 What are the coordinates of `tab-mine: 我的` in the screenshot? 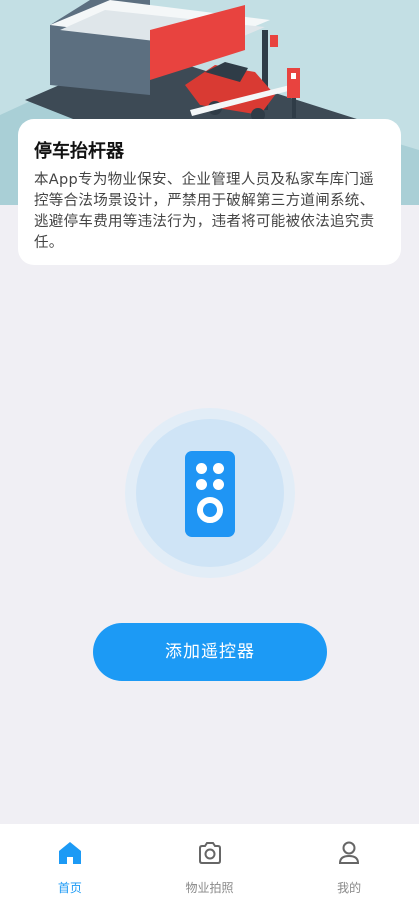 It's located at (349, 863).